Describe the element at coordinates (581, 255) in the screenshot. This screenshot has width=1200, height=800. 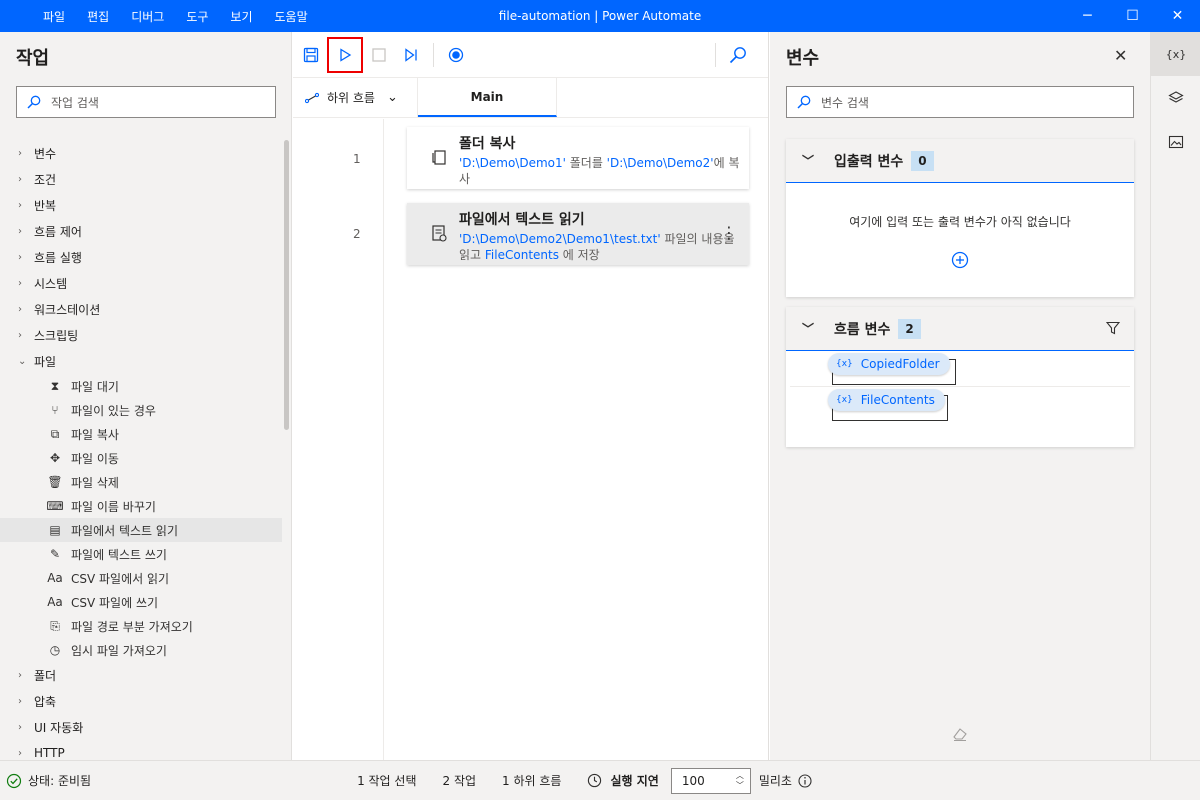
I see `step-text: 에 저장` at that location.